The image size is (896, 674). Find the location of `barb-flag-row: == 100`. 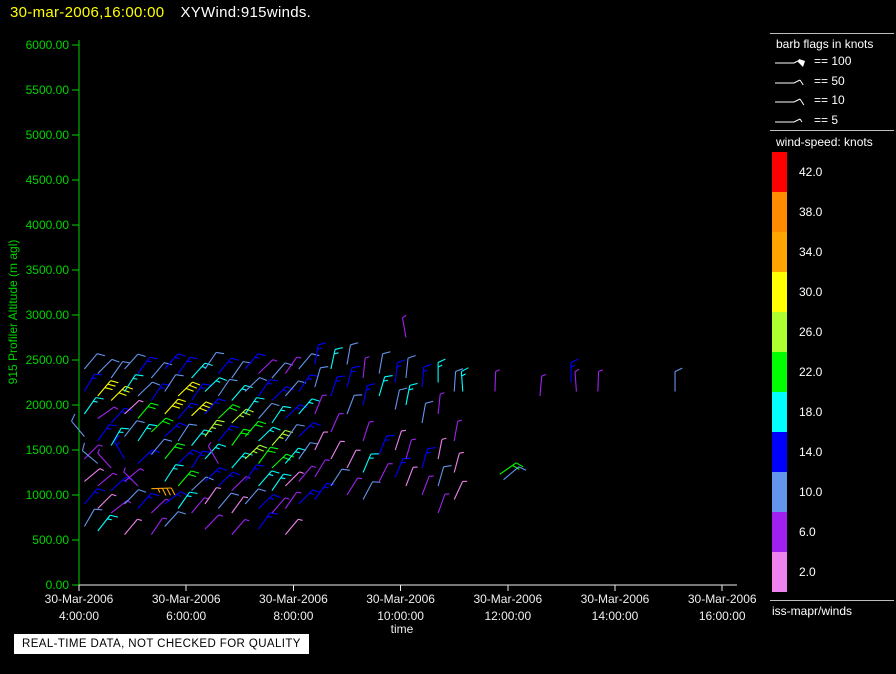

barb-flag-row: == 100 is located at coordinates (812, 61).